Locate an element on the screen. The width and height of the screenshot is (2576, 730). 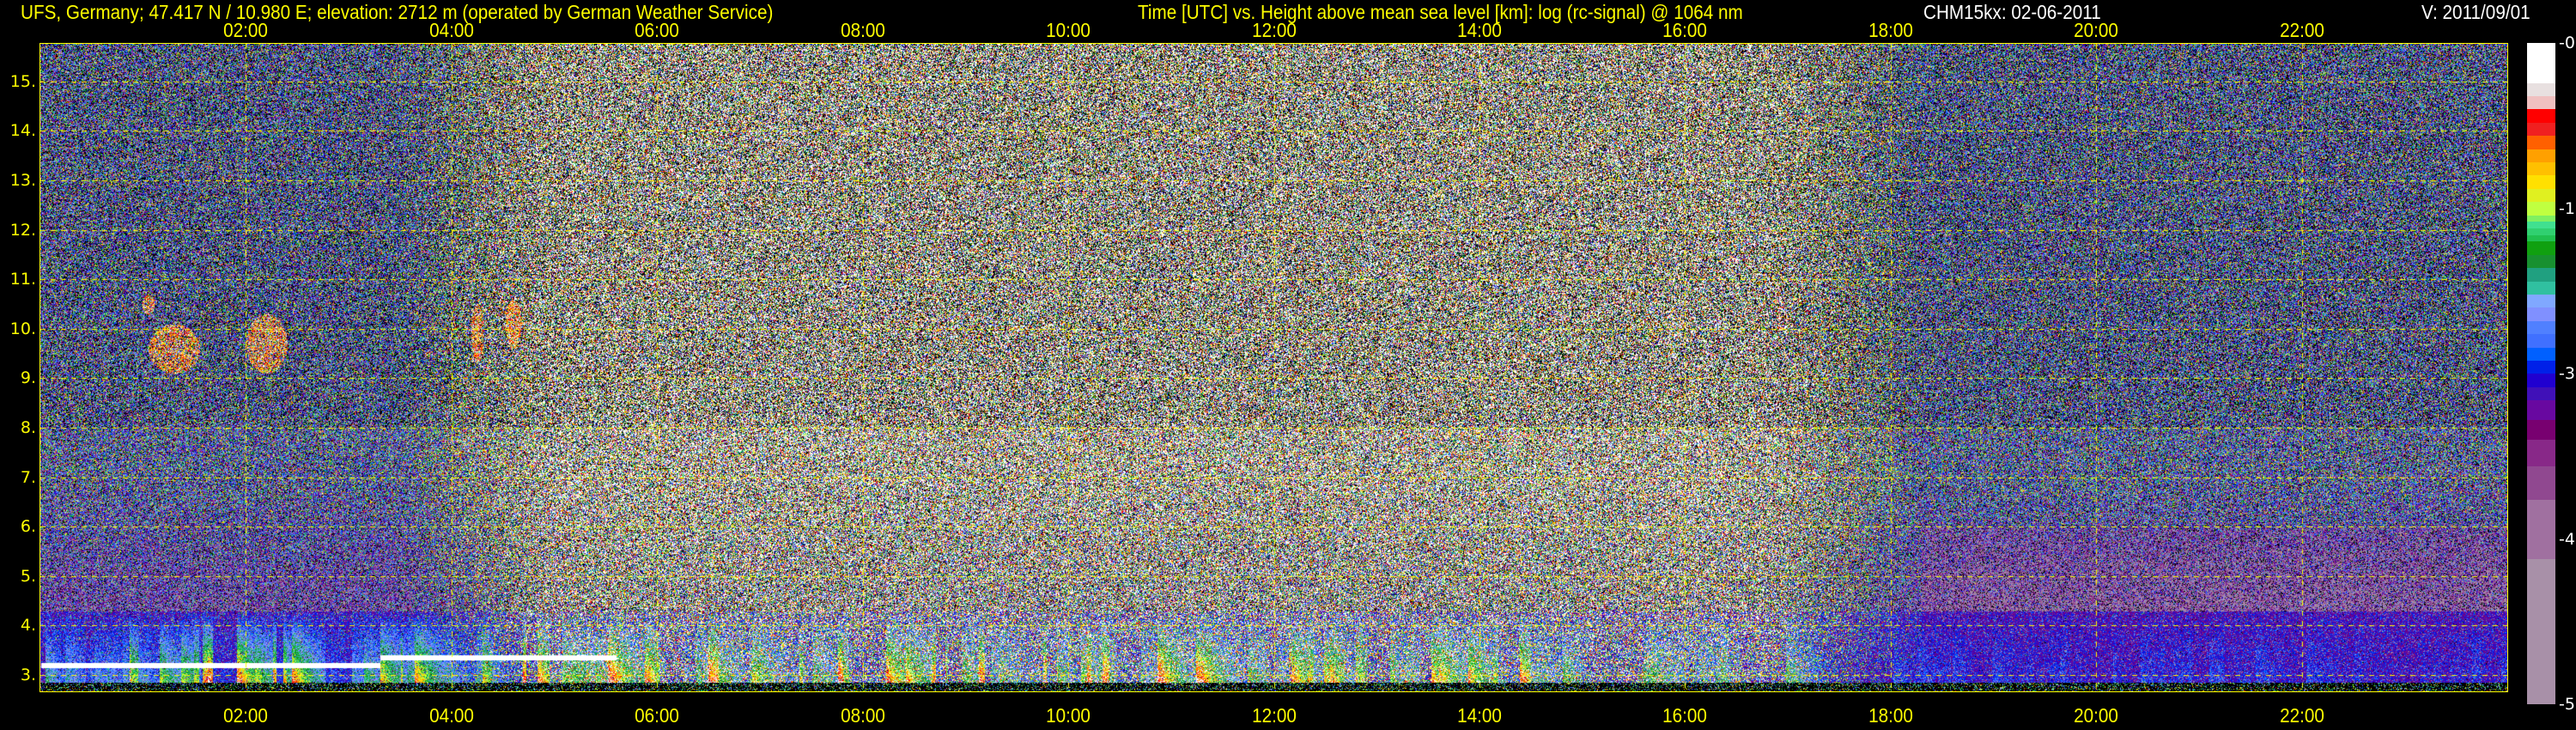
y-tick-label: 10. is located at coordinates (23, 328).